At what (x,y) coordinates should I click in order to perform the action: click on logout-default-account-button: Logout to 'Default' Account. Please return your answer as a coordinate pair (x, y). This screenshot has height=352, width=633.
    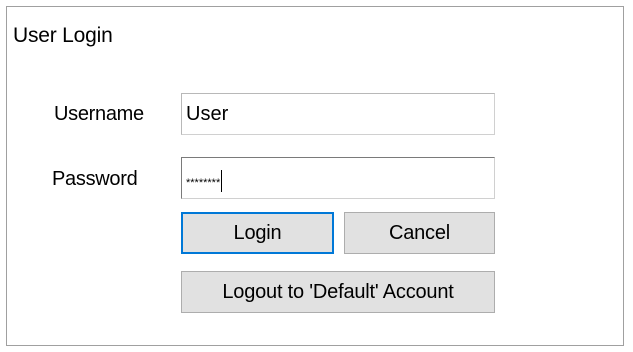
    Looking at the image, I should click on (338, 292).